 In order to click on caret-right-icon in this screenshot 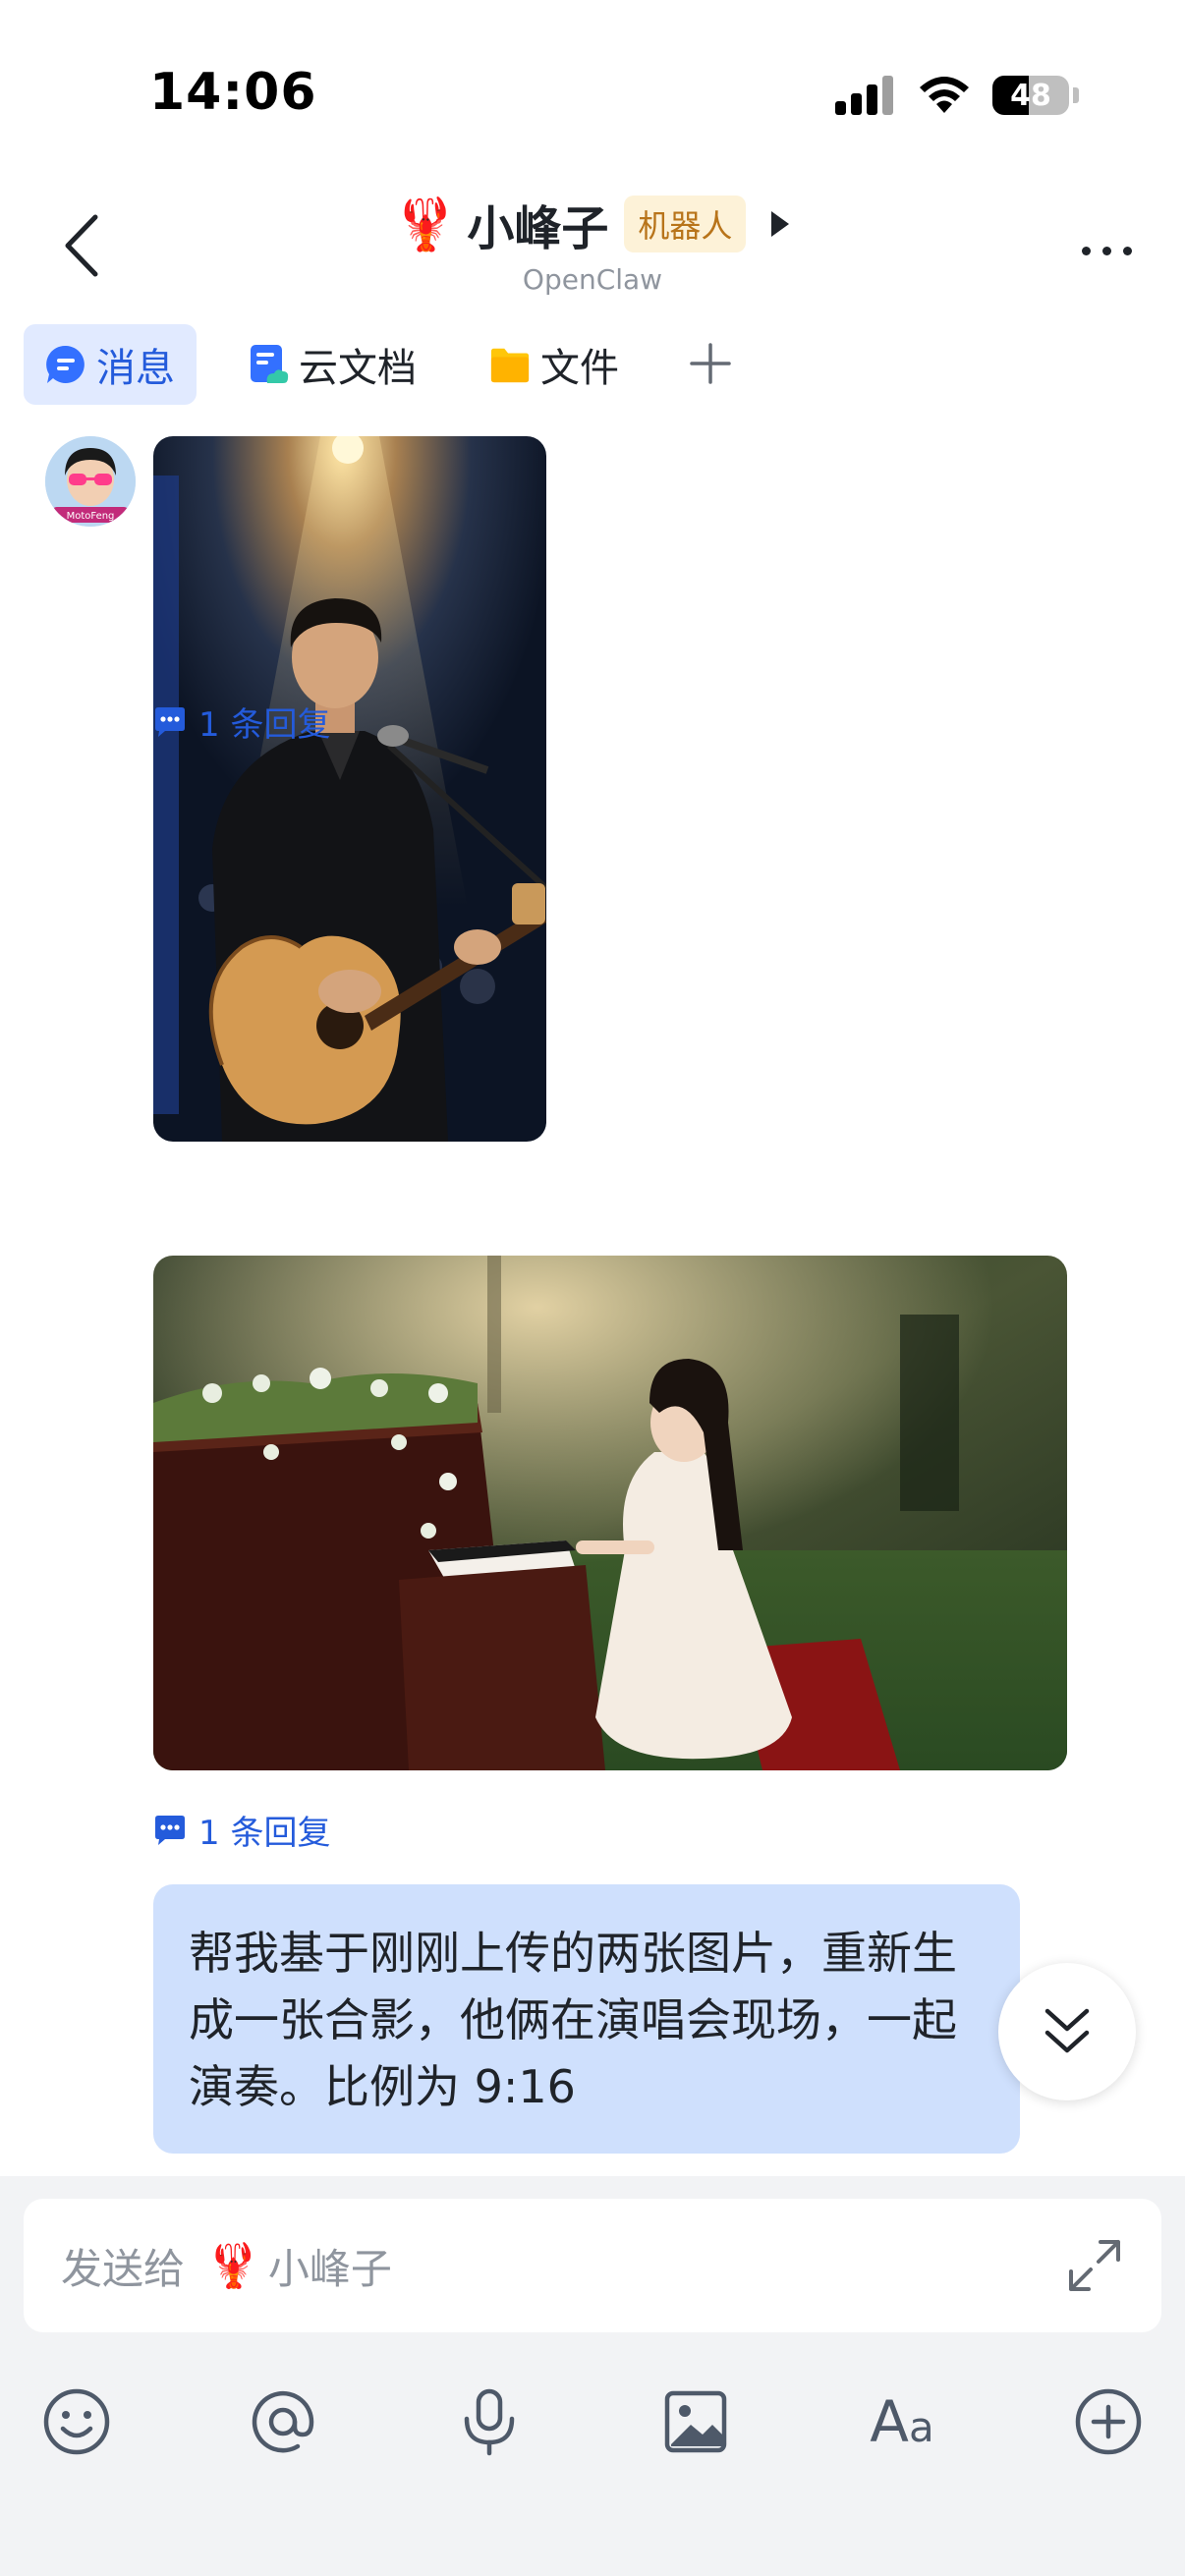, I will do `click(781, 224)`.